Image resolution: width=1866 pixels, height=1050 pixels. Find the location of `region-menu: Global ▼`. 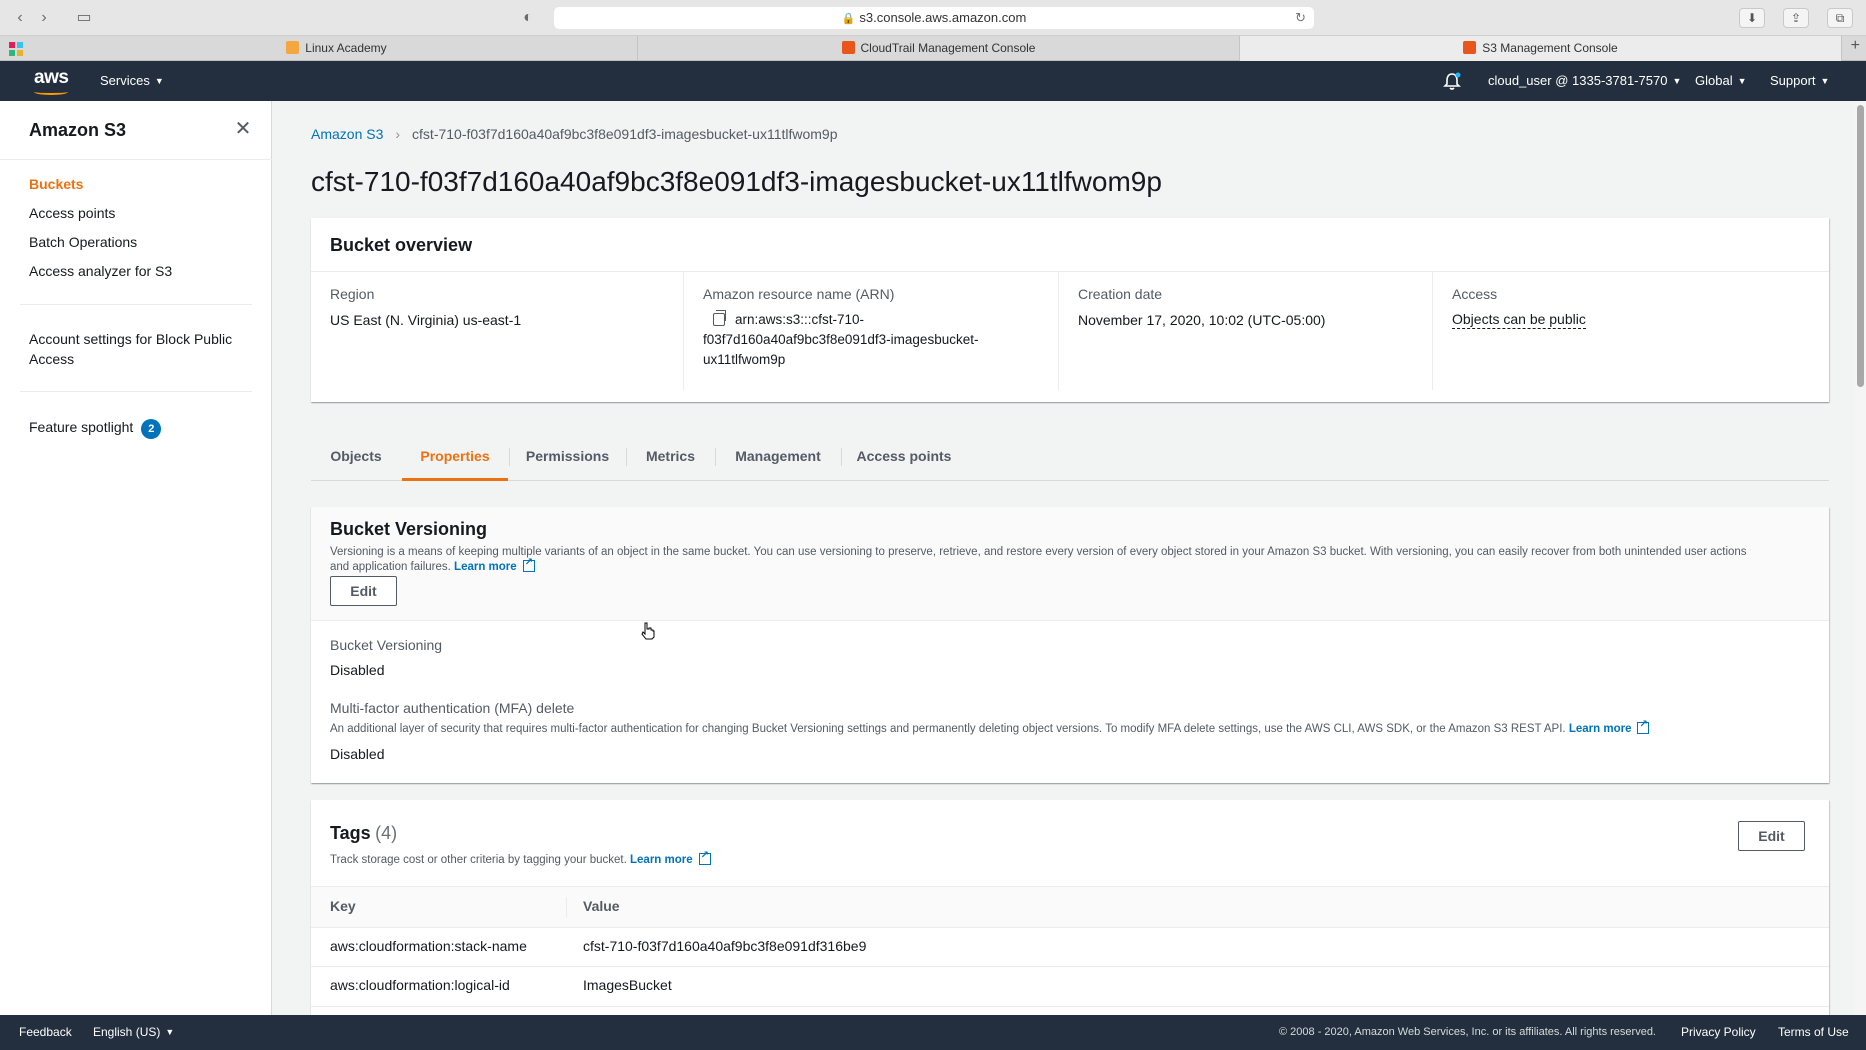

region-menu: Global ▼ is located at coordinates (1721, 81).